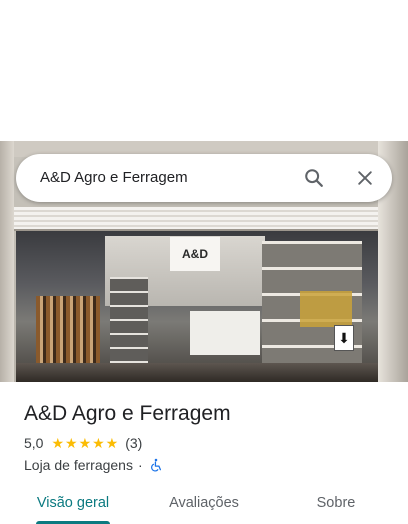 This screenshot has width=408, height=524. I want to click on tab-about: Sobre, so click(336, 506).